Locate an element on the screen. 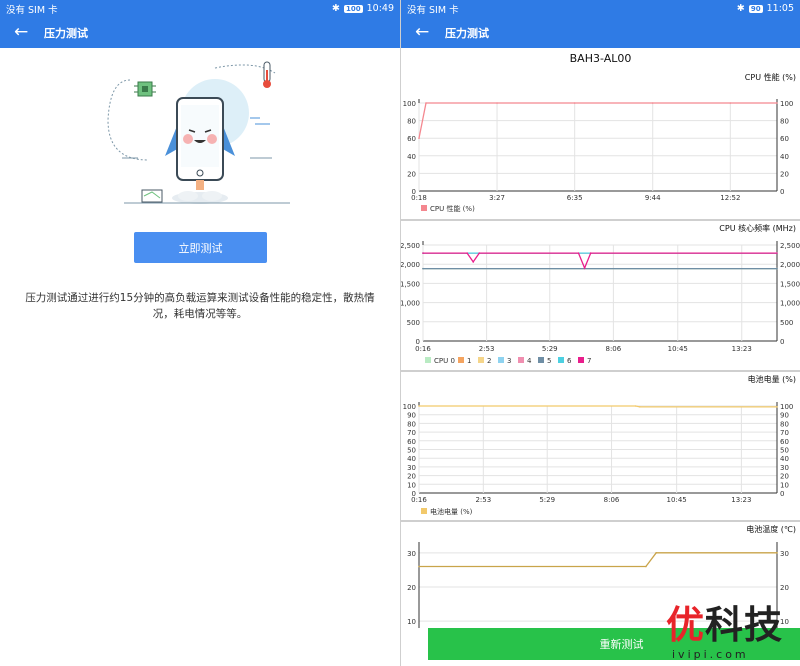 This screenshot has height=666, width=800. legend-prefix: CPU 0 is located at coordinates (444, 361).